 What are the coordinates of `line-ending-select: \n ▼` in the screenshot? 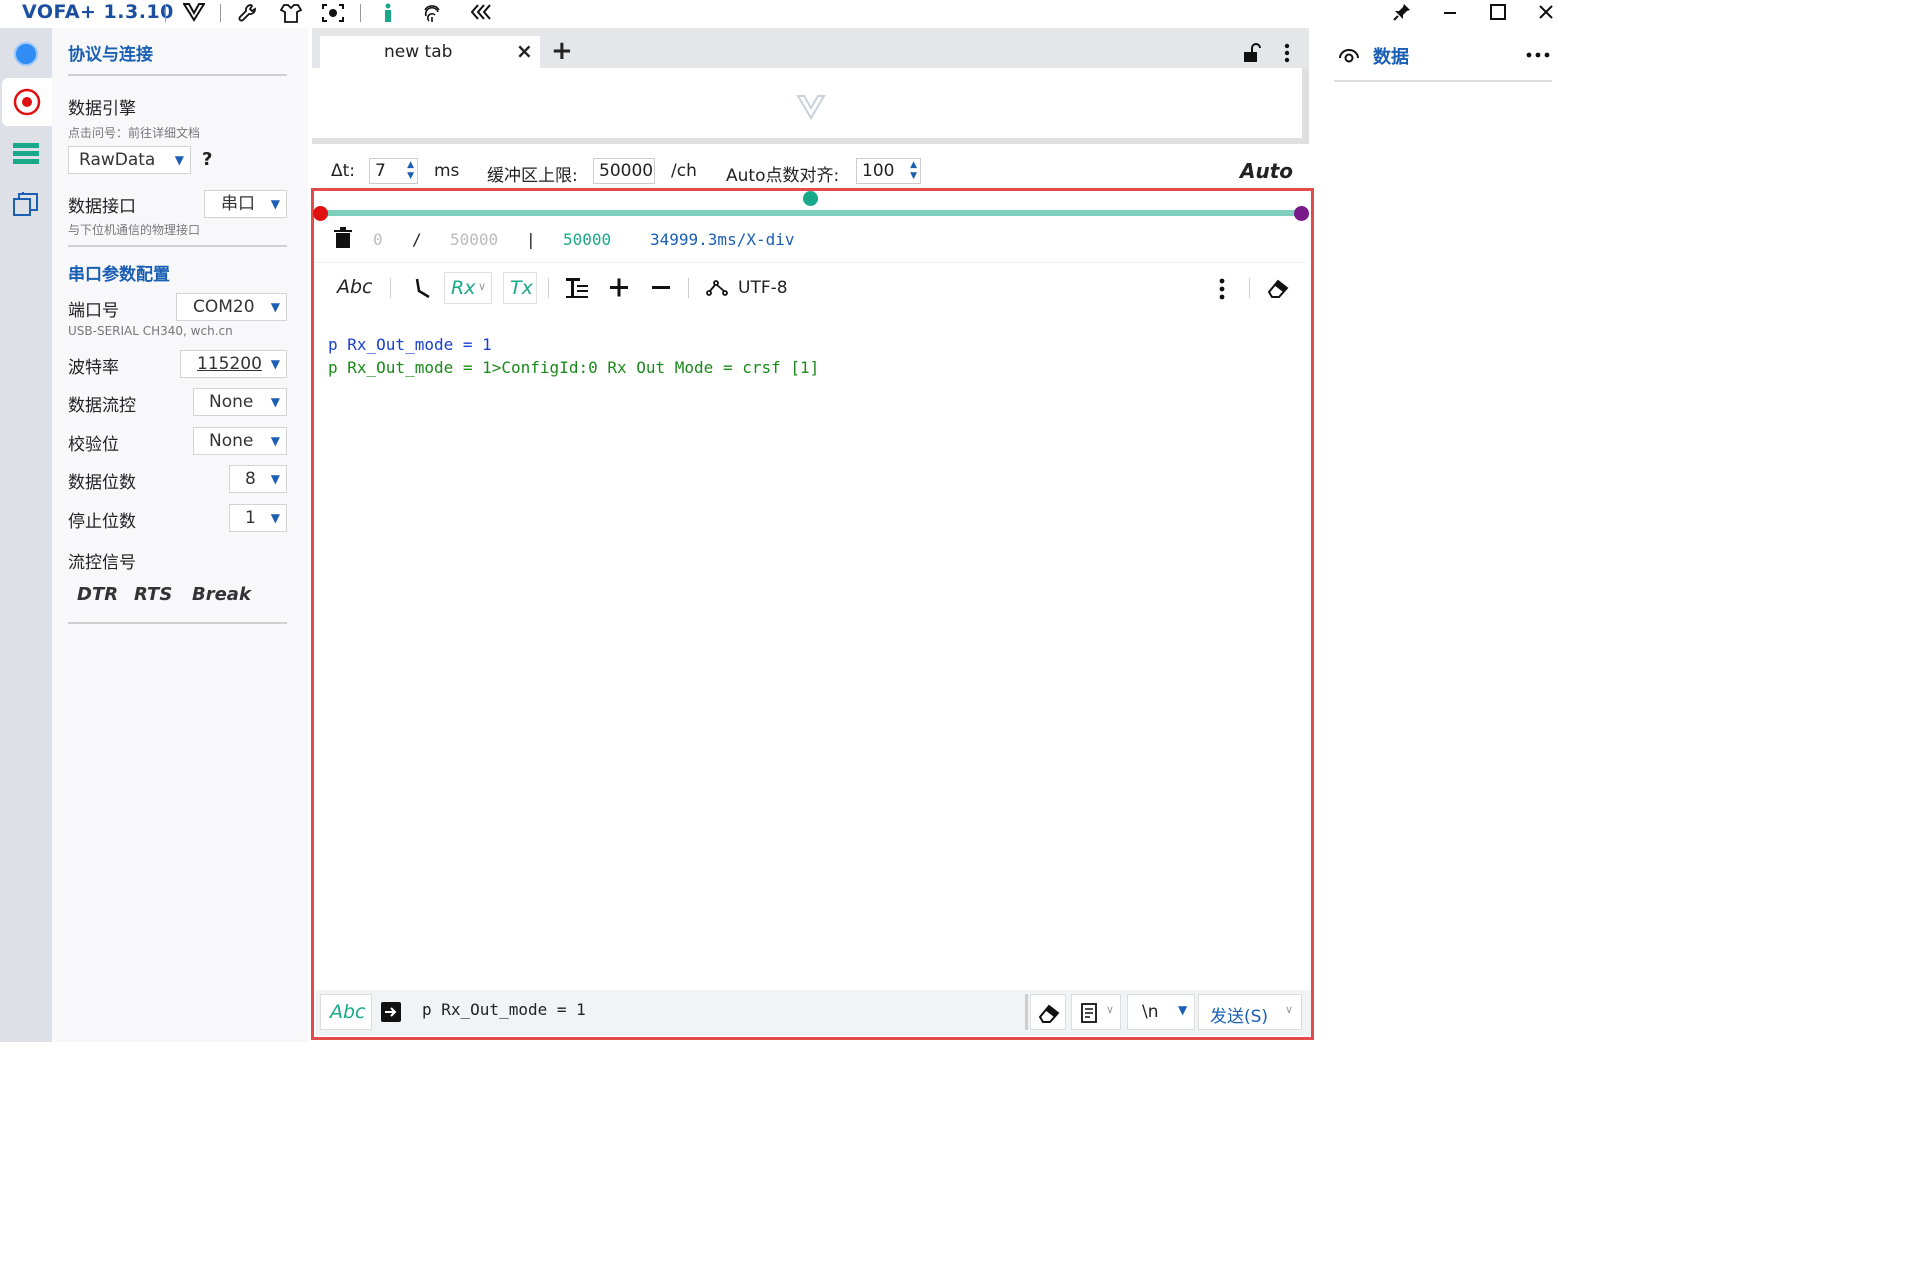 It's located at (1161, 1012).